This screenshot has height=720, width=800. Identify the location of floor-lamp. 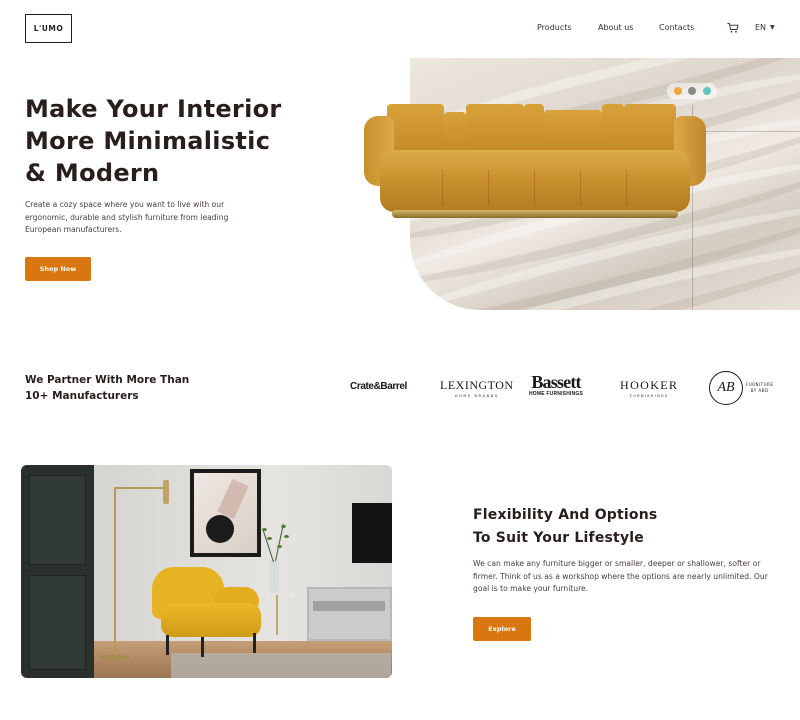
(115, 574).